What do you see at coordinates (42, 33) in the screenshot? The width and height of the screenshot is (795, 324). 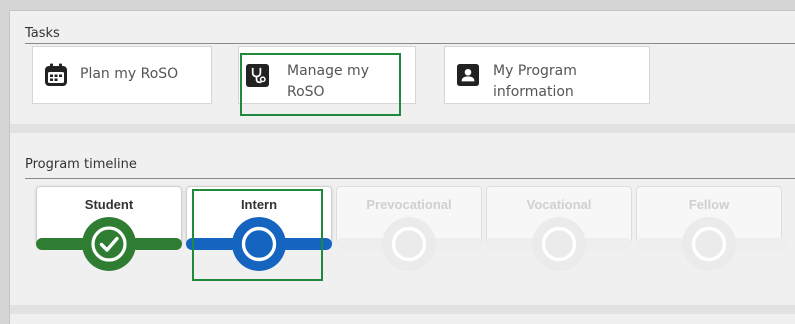 I see `tasks-heading: Tasks` at bounding box center [42, 33].